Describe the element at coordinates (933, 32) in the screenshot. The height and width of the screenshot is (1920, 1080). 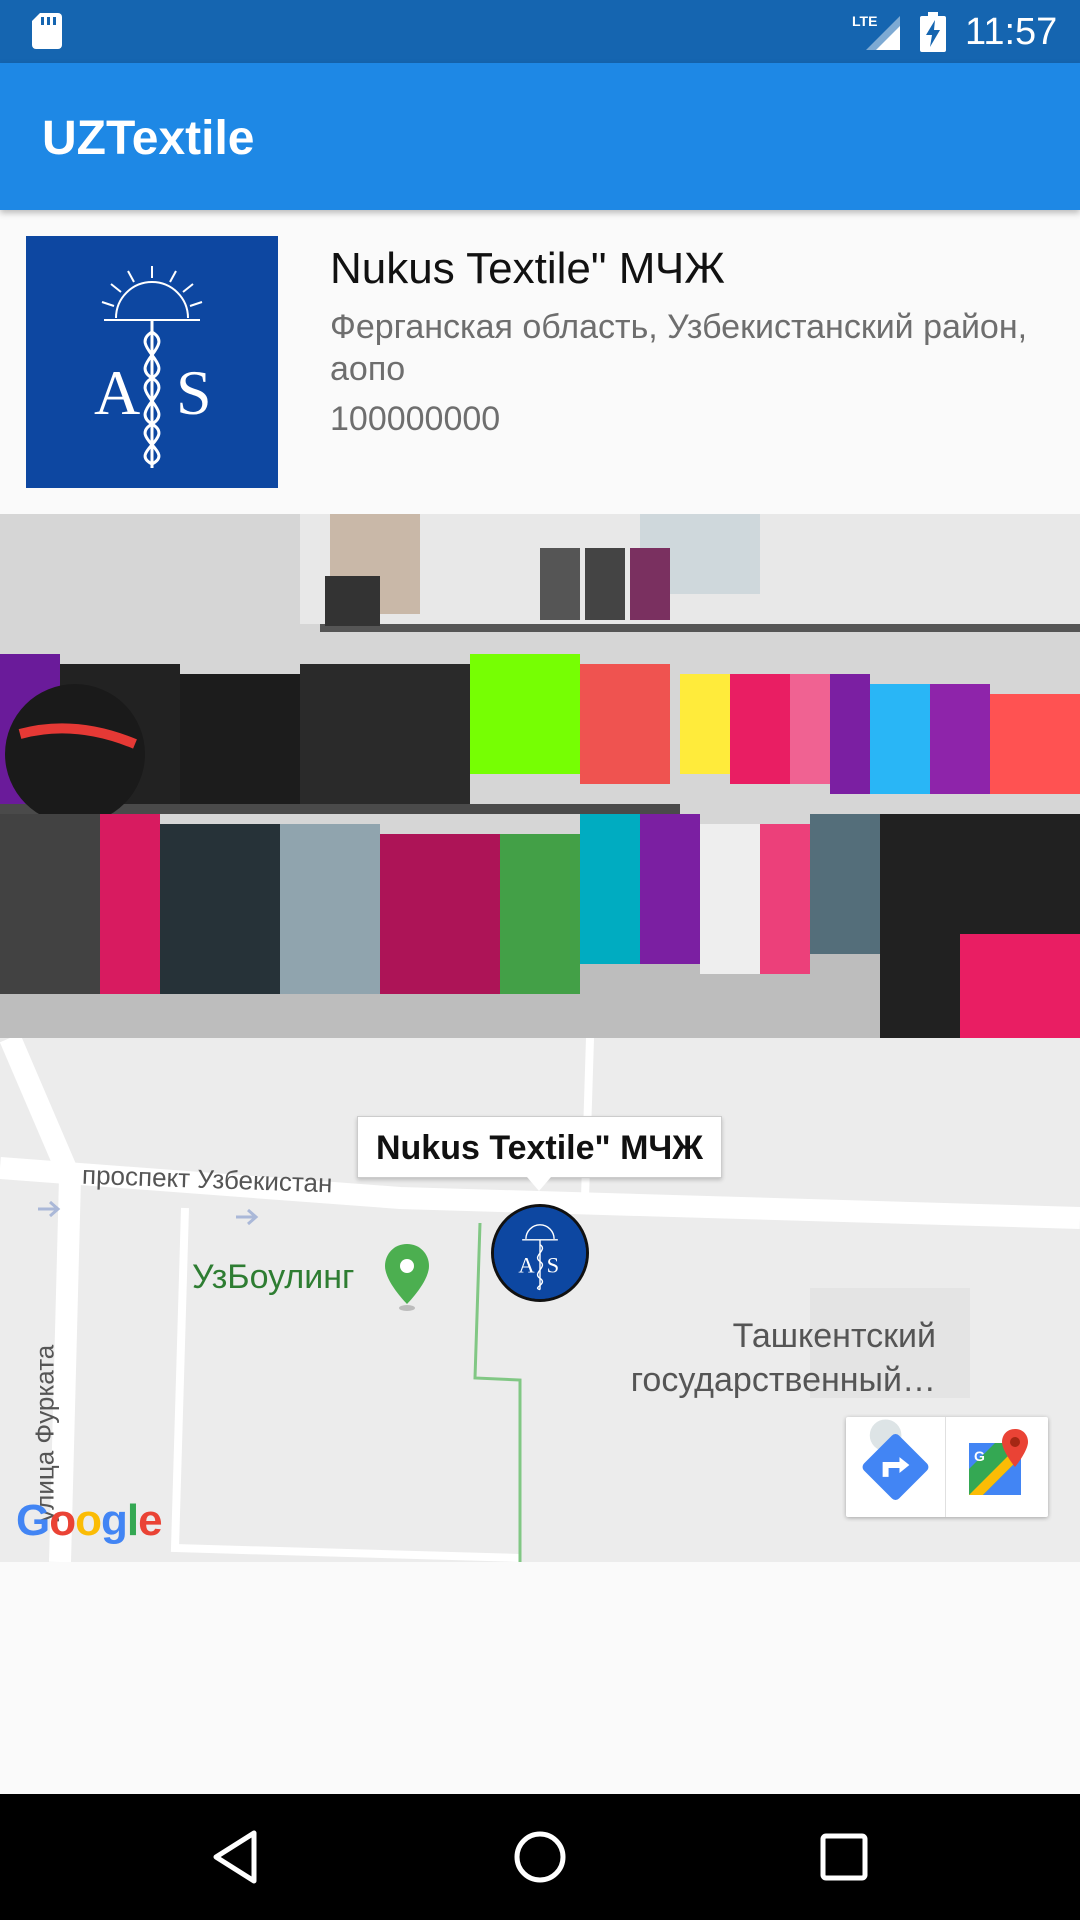
I see `battery-charging-icon` at that location.